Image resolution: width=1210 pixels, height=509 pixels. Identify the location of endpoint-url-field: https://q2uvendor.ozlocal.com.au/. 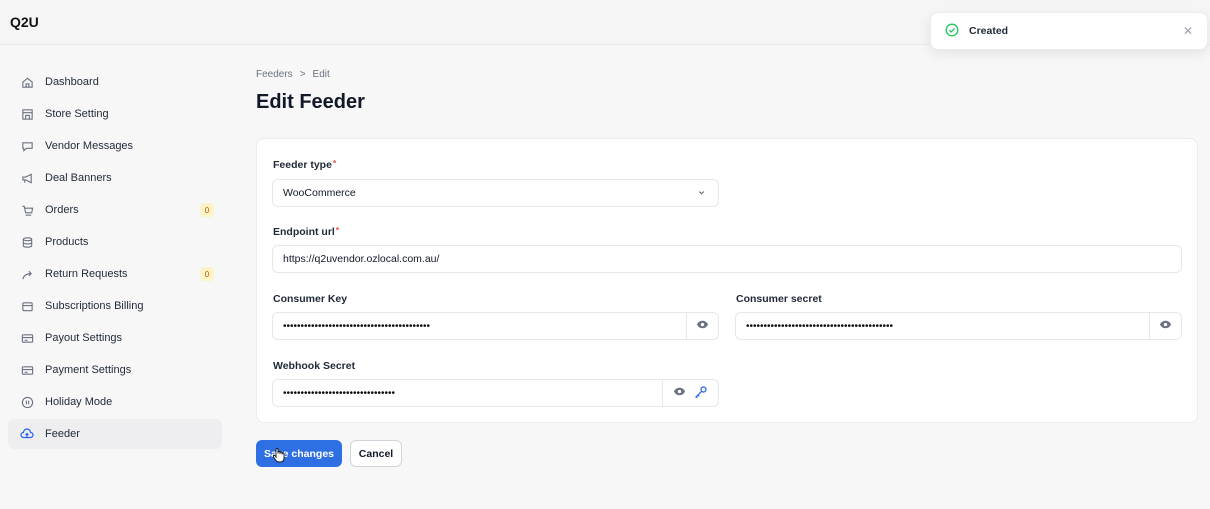
(727, 259).